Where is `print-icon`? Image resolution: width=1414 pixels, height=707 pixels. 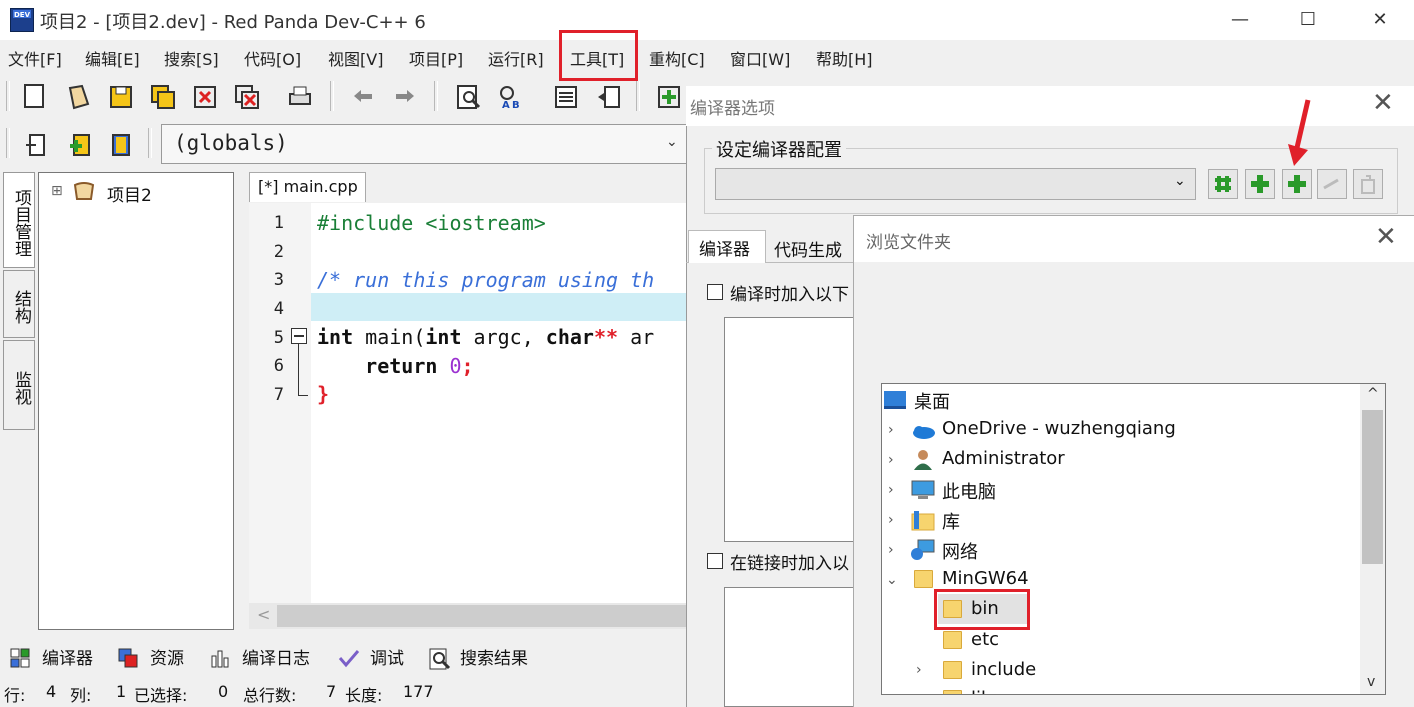 print-icon is located at coordinates (300, 97).